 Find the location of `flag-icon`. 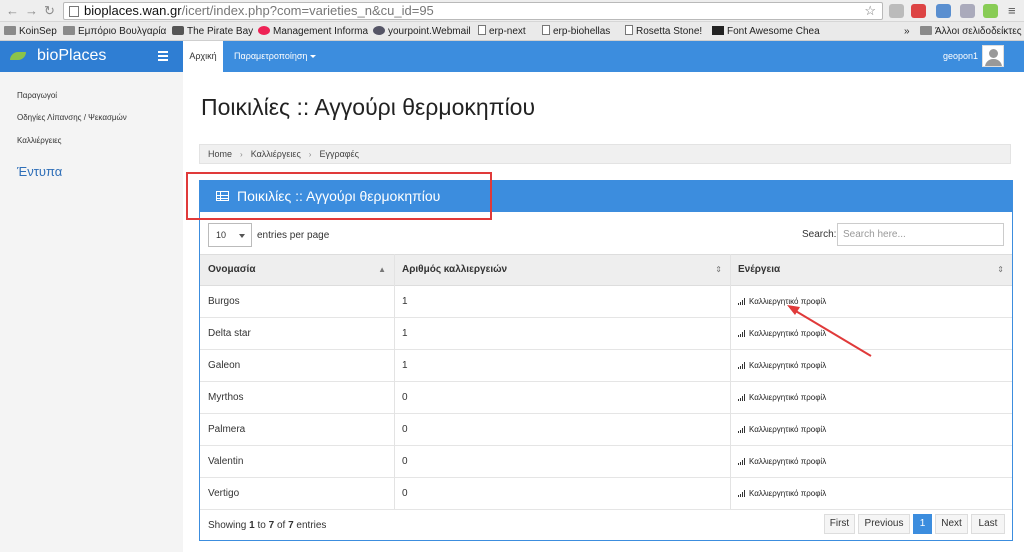

flag-icon is located at coordinates (718, 30).